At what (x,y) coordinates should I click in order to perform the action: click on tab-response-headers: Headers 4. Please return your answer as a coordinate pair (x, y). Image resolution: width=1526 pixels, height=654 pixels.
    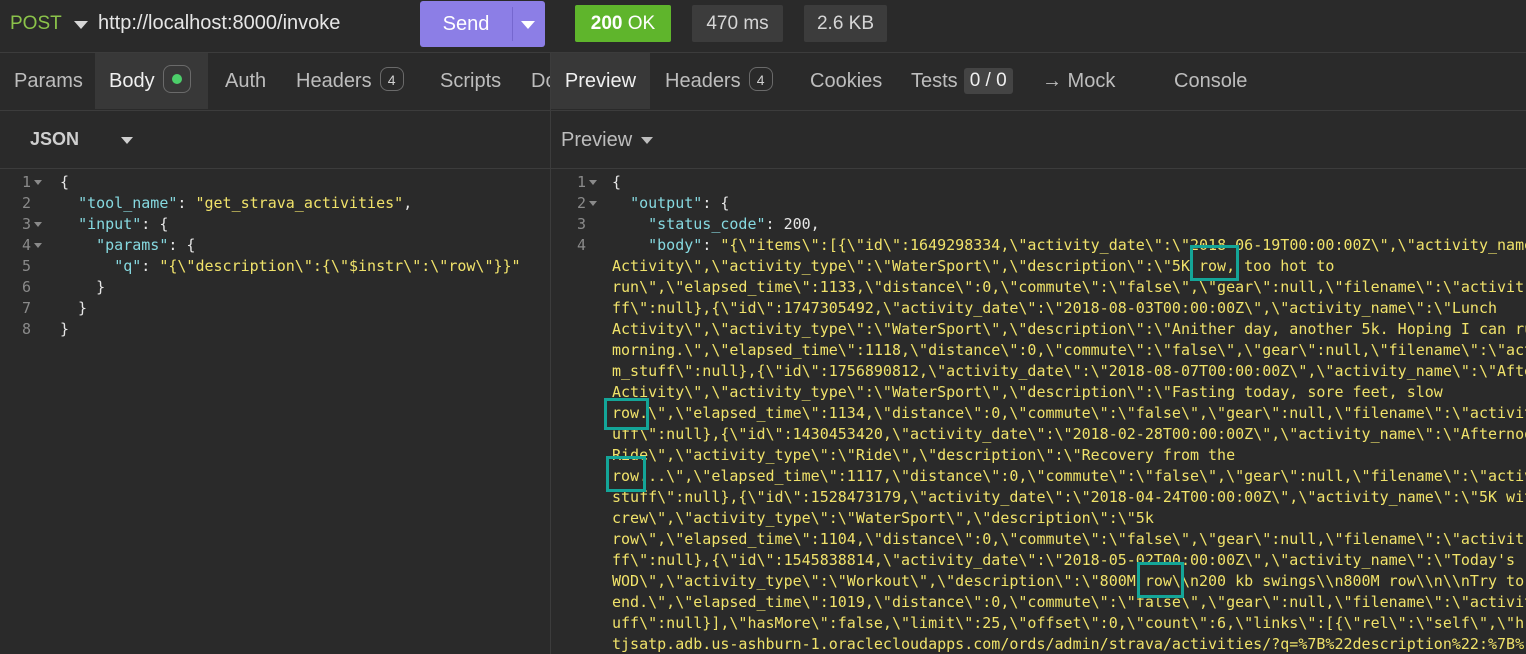
    Looking at the image, I should click on (719, 81).